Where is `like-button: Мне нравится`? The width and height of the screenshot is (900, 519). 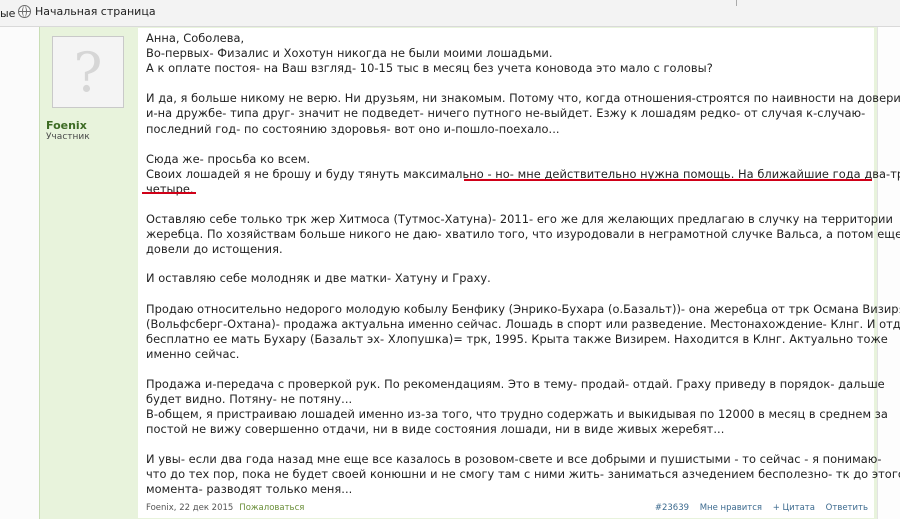
like-button: Мне нравится is located at coordinates (731, 508).